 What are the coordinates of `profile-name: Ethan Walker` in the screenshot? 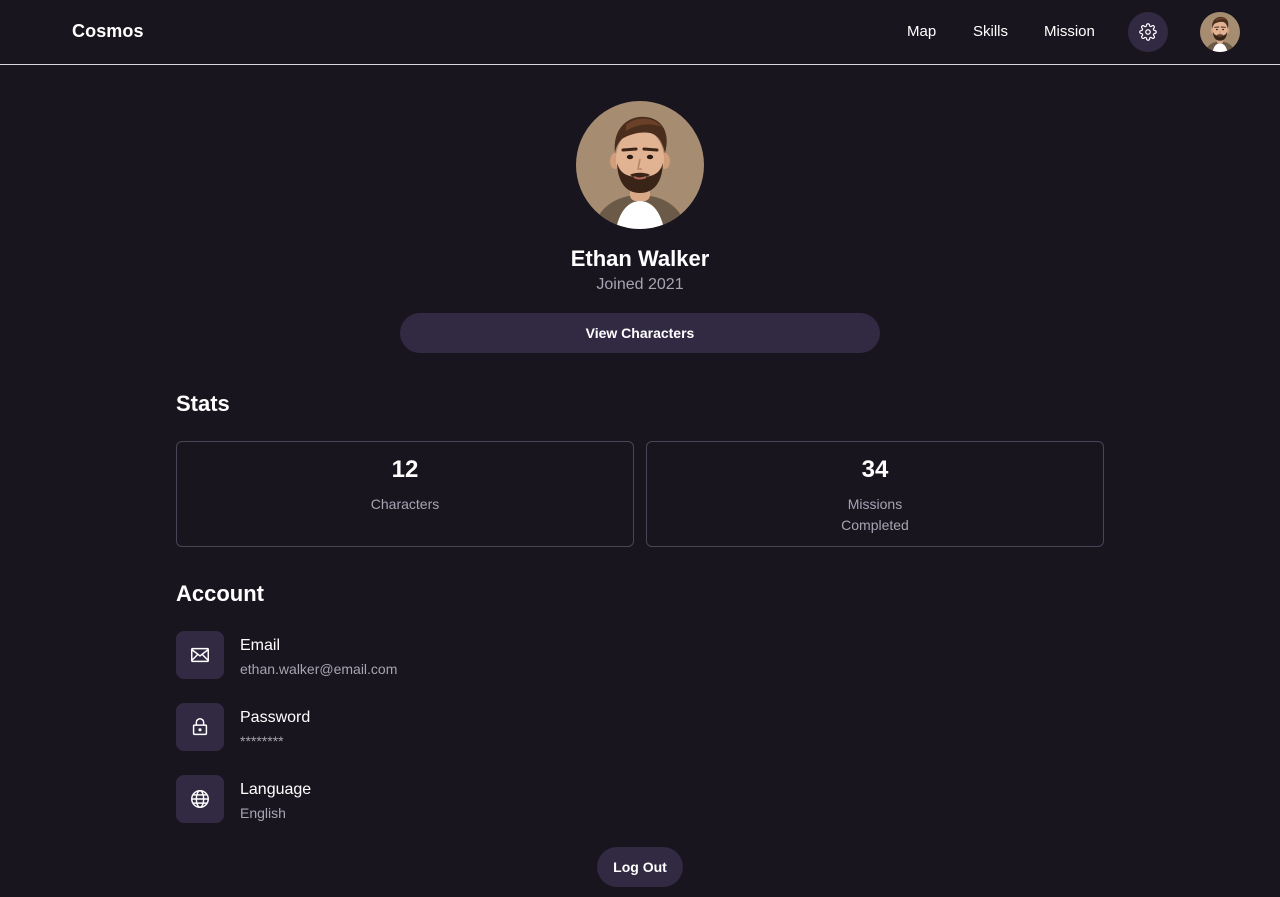 It's located at (640, 258).